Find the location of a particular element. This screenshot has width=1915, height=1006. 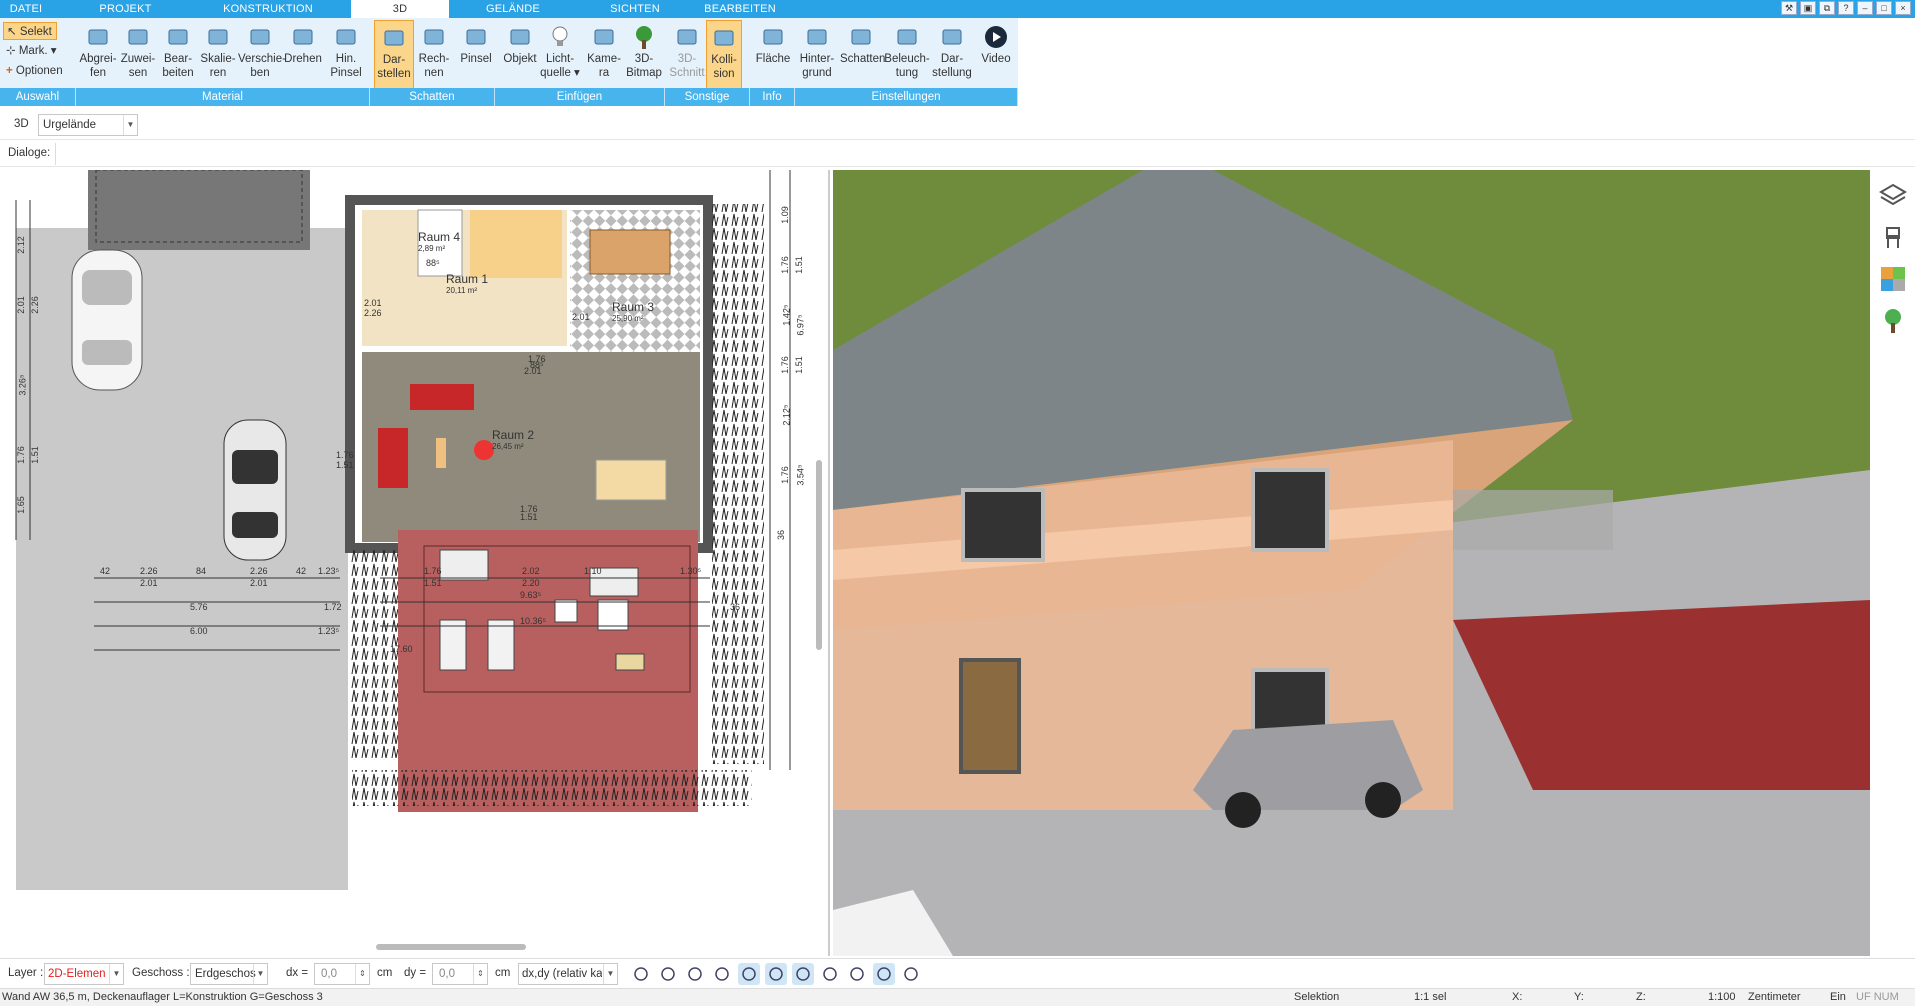

tab-bearbeiten: BEARBEITEN is located at coordinates (740, 9).